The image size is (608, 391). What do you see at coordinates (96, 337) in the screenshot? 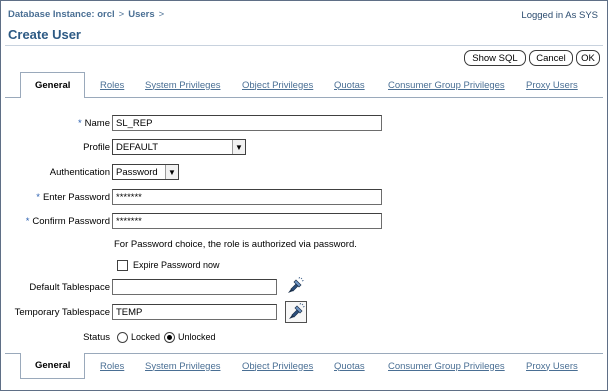
I see `status-label: Status` at bounding box center [96, 337].